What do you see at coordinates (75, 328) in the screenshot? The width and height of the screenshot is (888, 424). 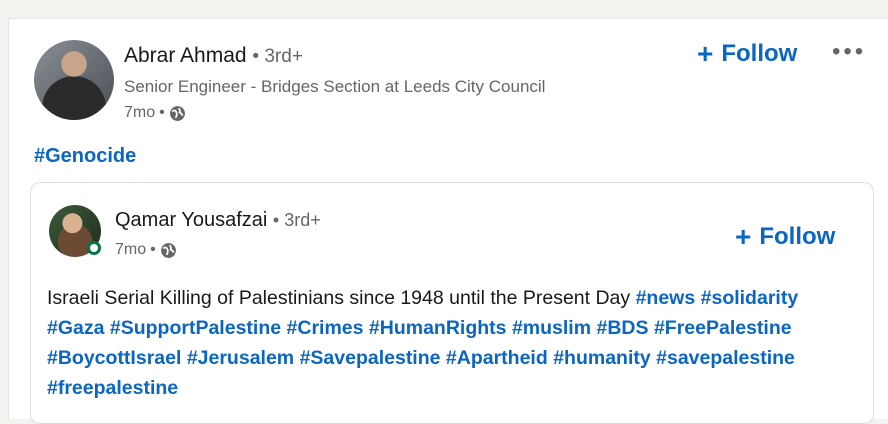 I see `hashtag-link: #Gaza` at bounding box center [75, 328].